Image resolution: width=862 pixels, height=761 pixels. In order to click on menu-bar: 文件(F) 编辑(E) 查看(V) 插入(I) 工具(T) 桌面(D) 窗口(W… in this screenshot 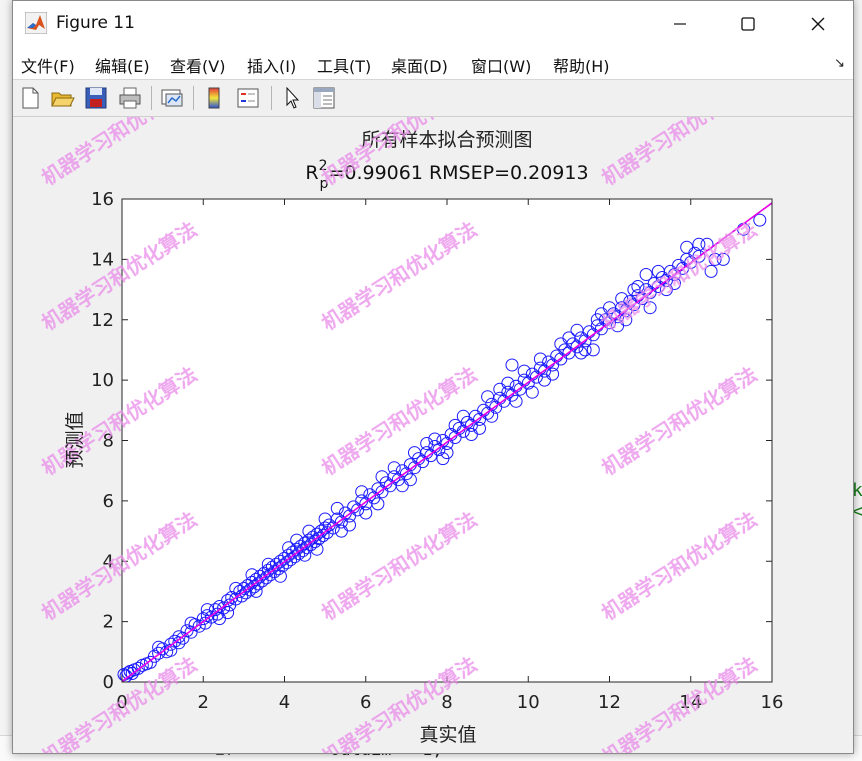, I will do `click(433, 63)`.